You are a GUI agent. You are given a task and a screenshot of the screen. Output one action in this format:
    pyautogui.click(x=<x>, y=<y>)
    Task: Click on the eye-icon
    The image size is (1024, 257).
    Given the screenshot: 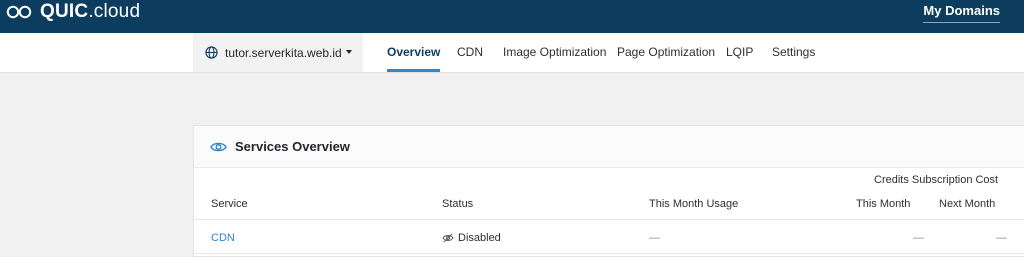 What is the action you would take?
    pyautogui.click(x=218, y=147)
    